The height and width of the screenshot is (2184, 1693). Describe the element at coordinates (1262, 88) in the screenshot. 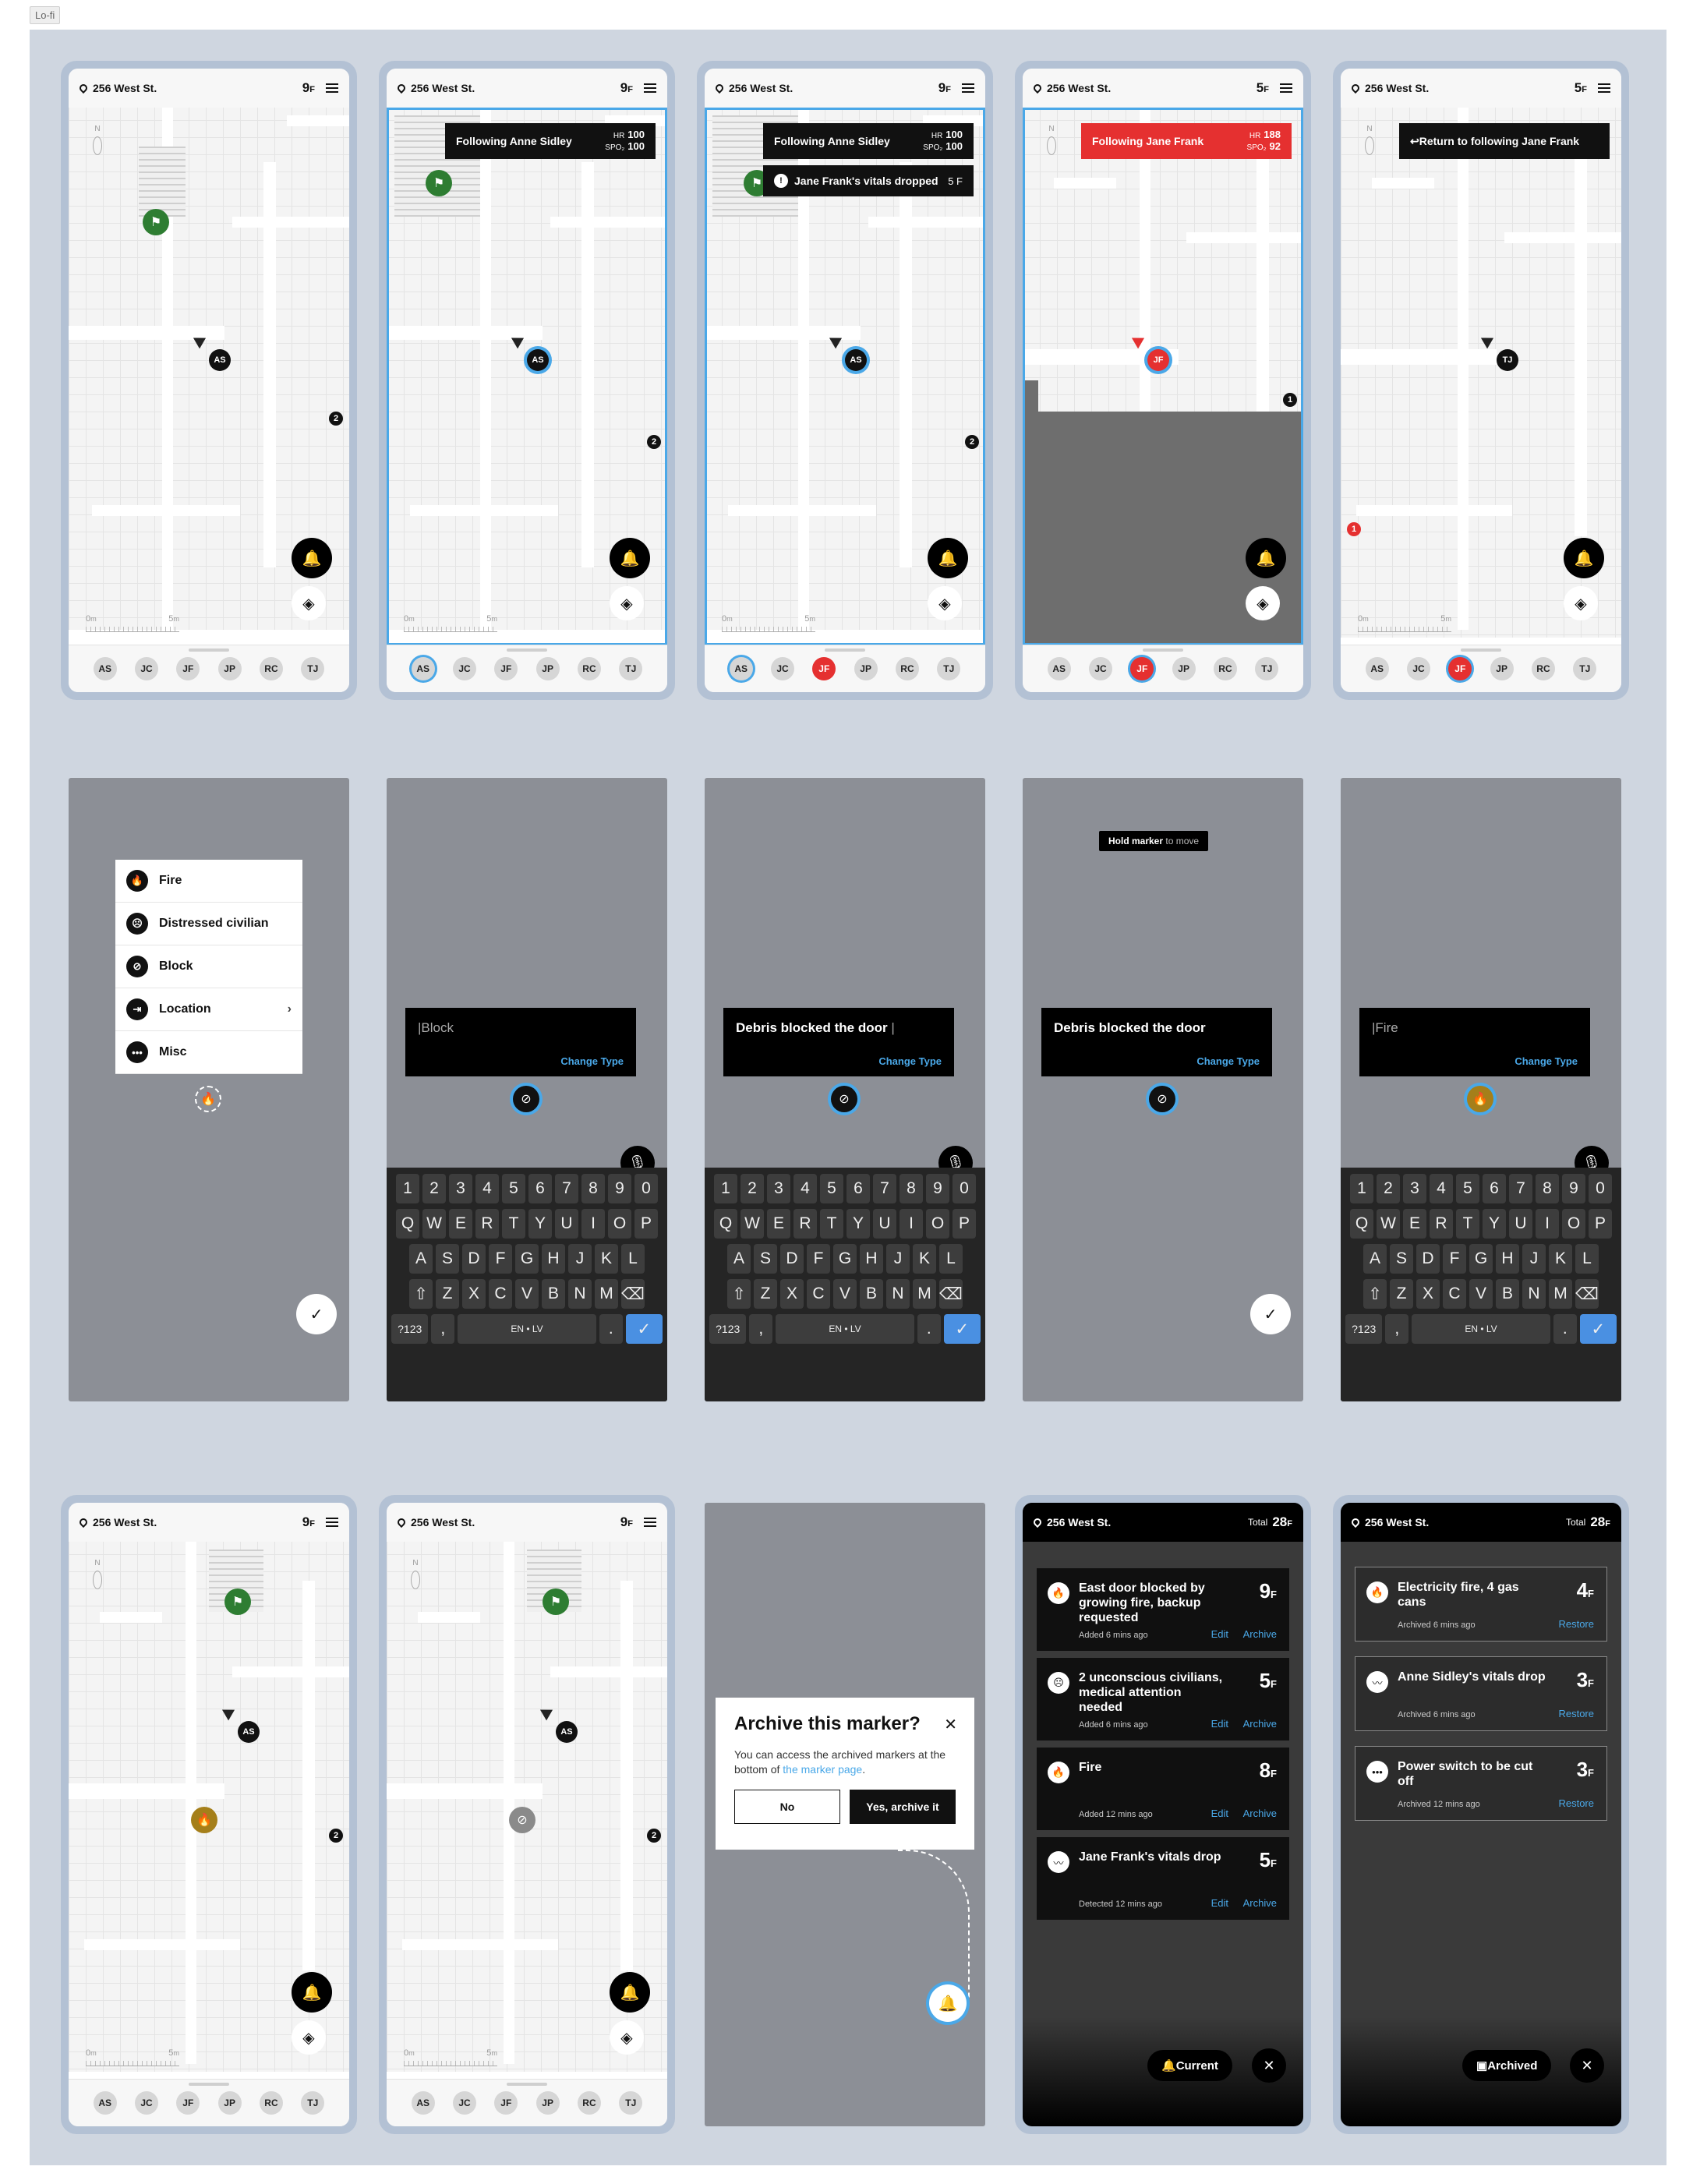

I see `floor-indicator: 5F` at that location.